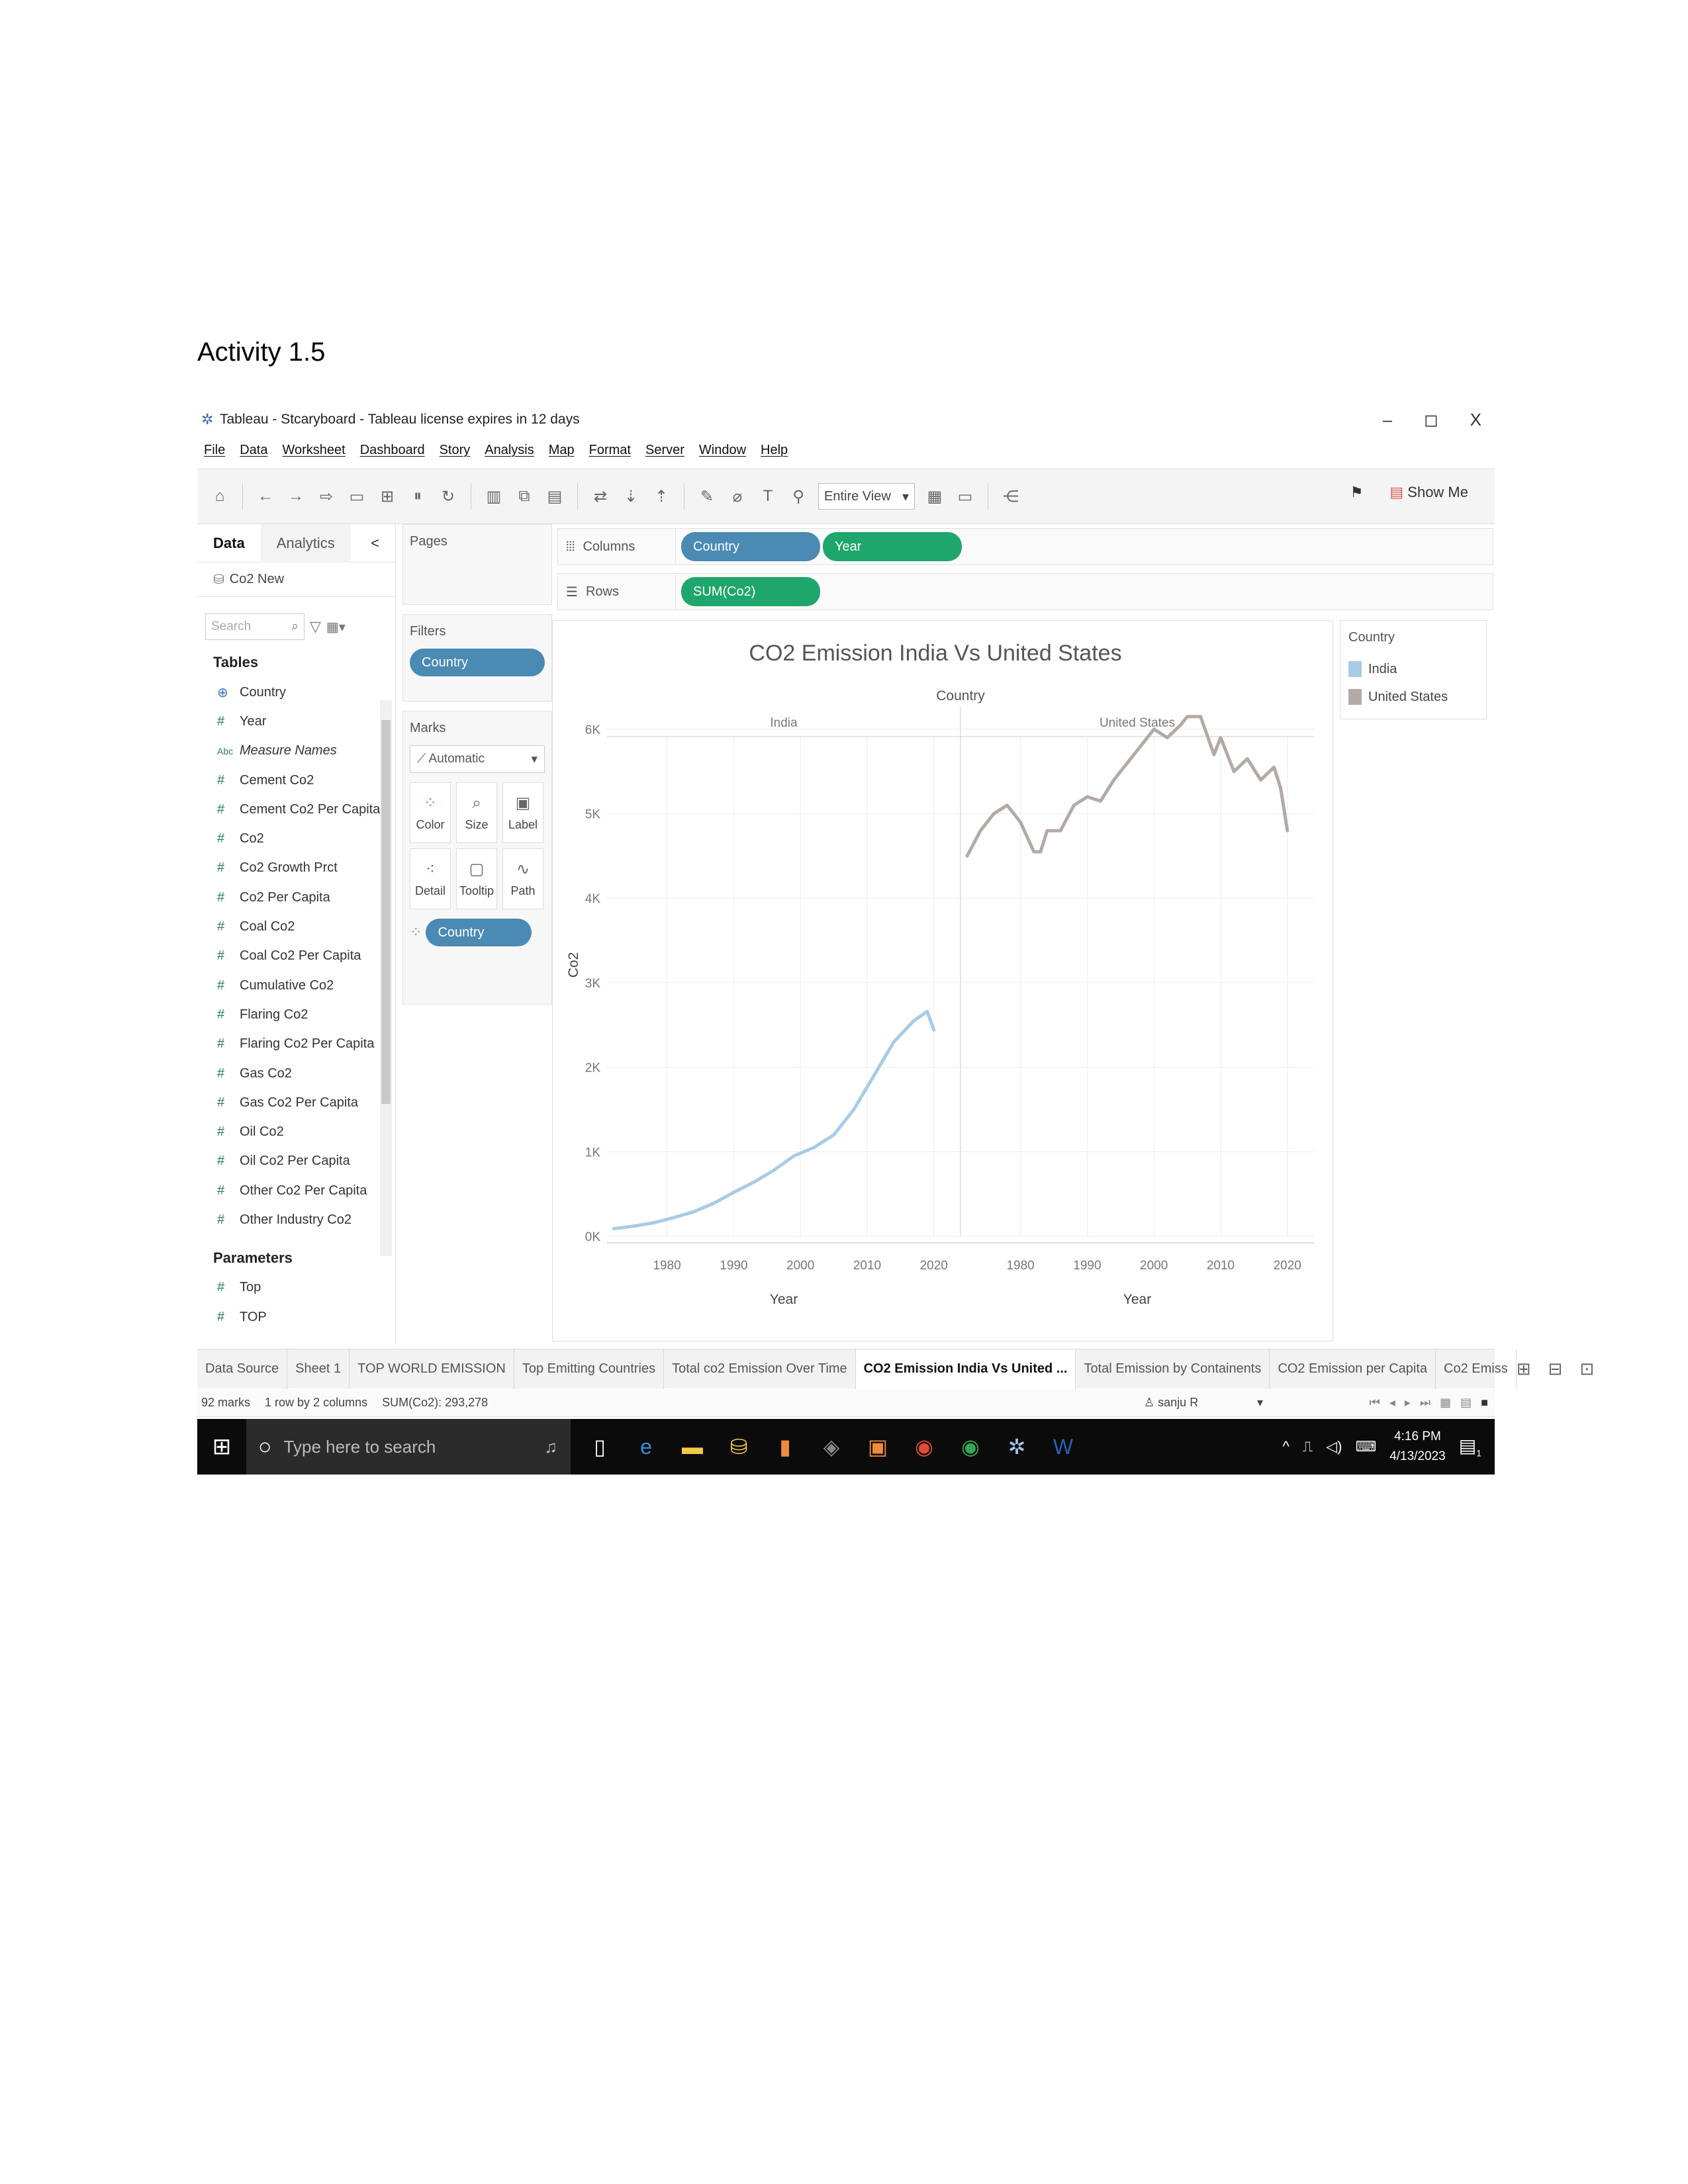  Describe the element at coordinates (265, 496) in the screenshot. I see `undo-icon: ←` at that location.